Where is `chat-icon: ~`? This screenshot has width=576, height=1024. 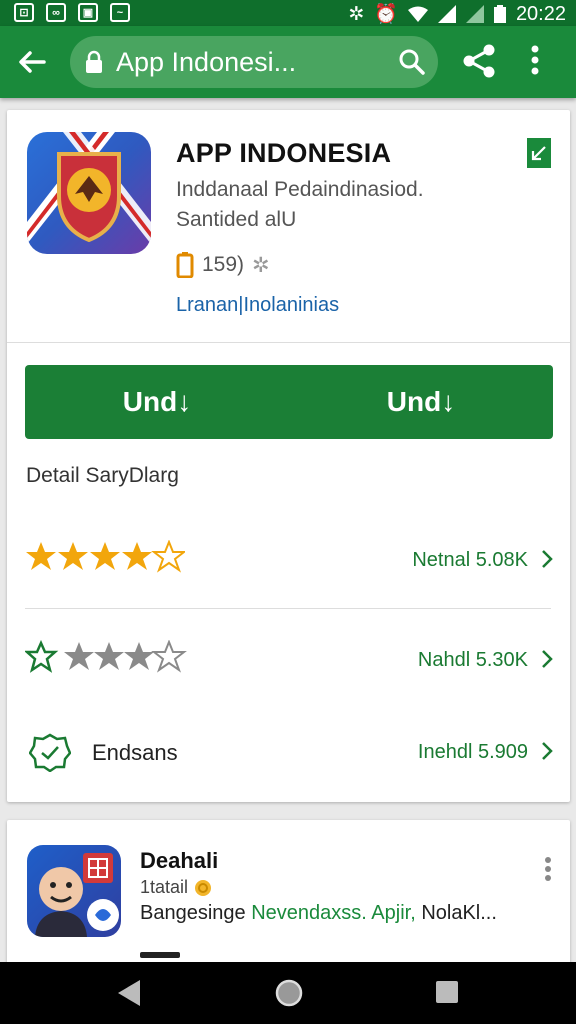 chat-icon: ~ is located at coordinates (120, 12).